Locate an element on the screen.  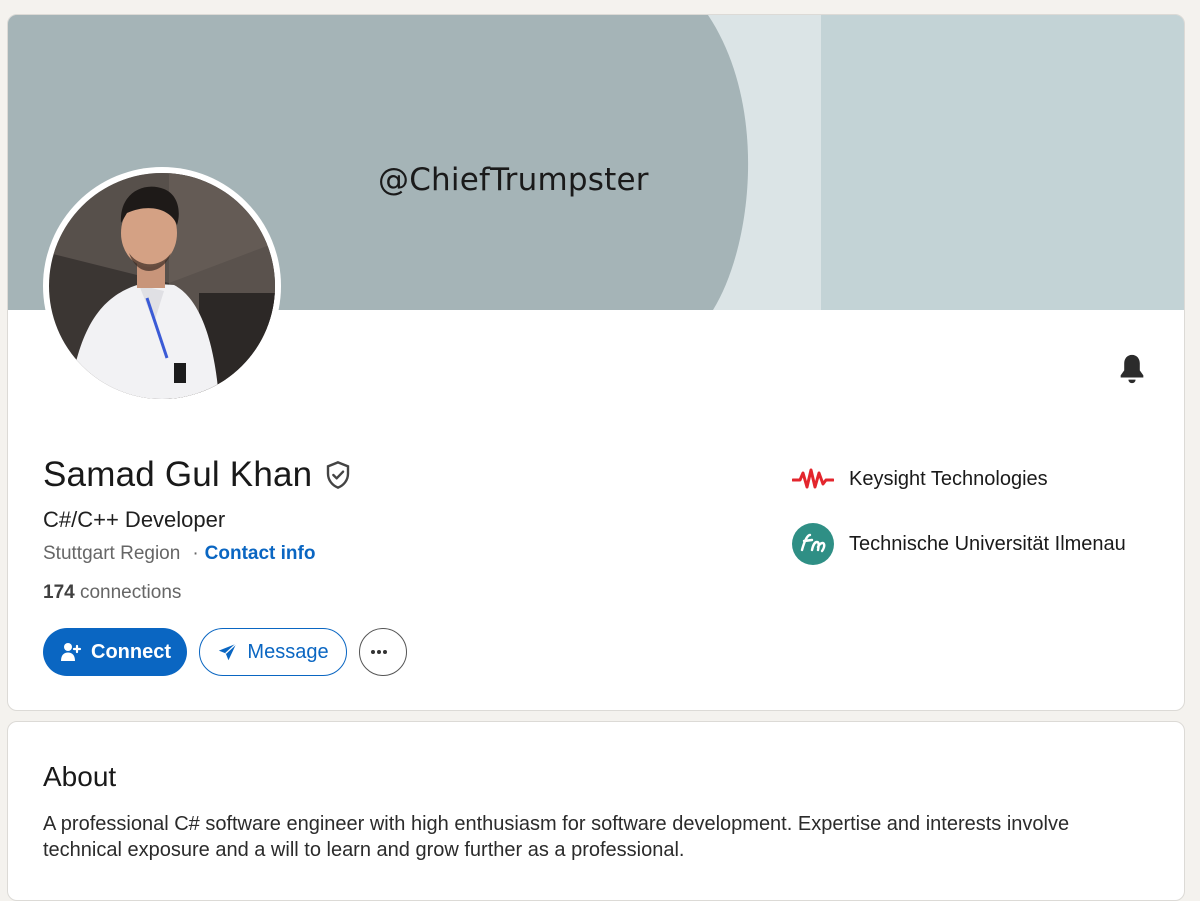
verified-shield-icon is located at coordinates (338, 475).